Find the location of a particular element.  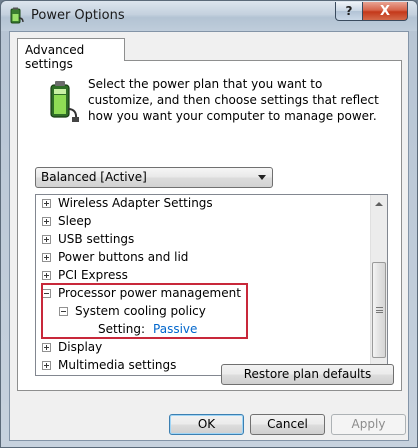

tree-scrollbar is located at coordinates (378, 285).